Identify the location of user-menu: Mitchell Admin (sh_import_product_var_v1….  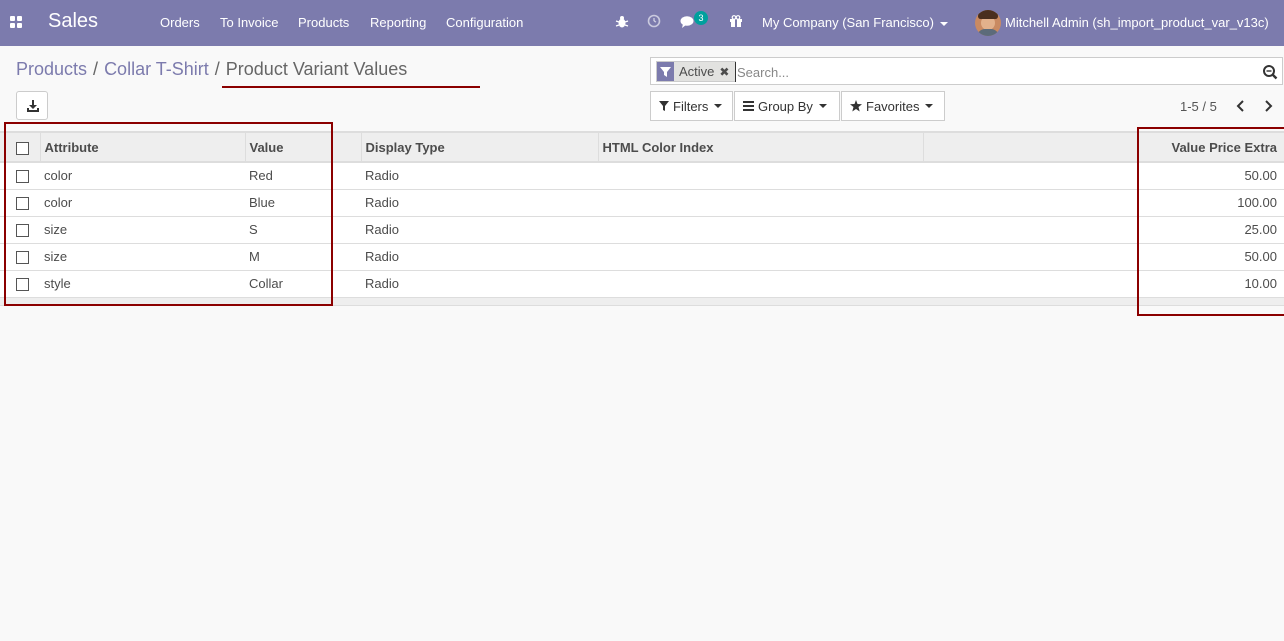
(1137, 22).